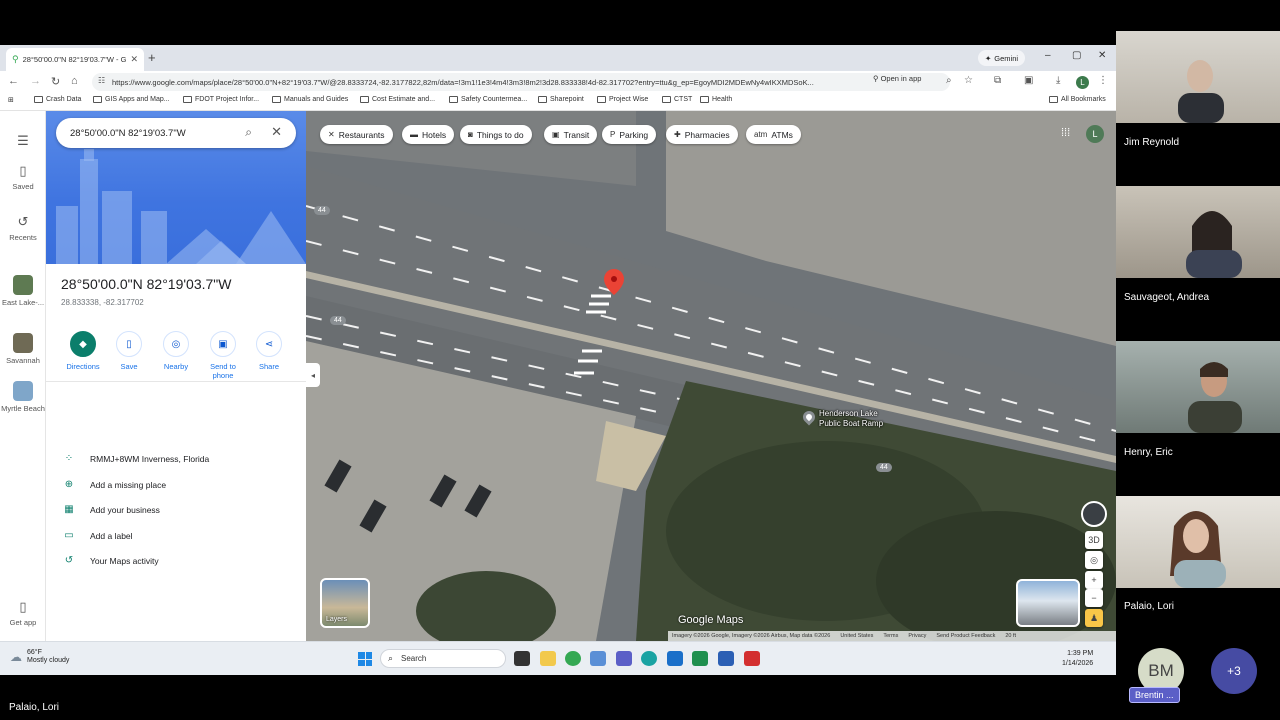 The height and width of the screenshot is (720, 1280). What do you see at coordinates (23, 397) in the screenshot?
I see `recent-item: Myrtle Beach` at bounding box center [23, 397].